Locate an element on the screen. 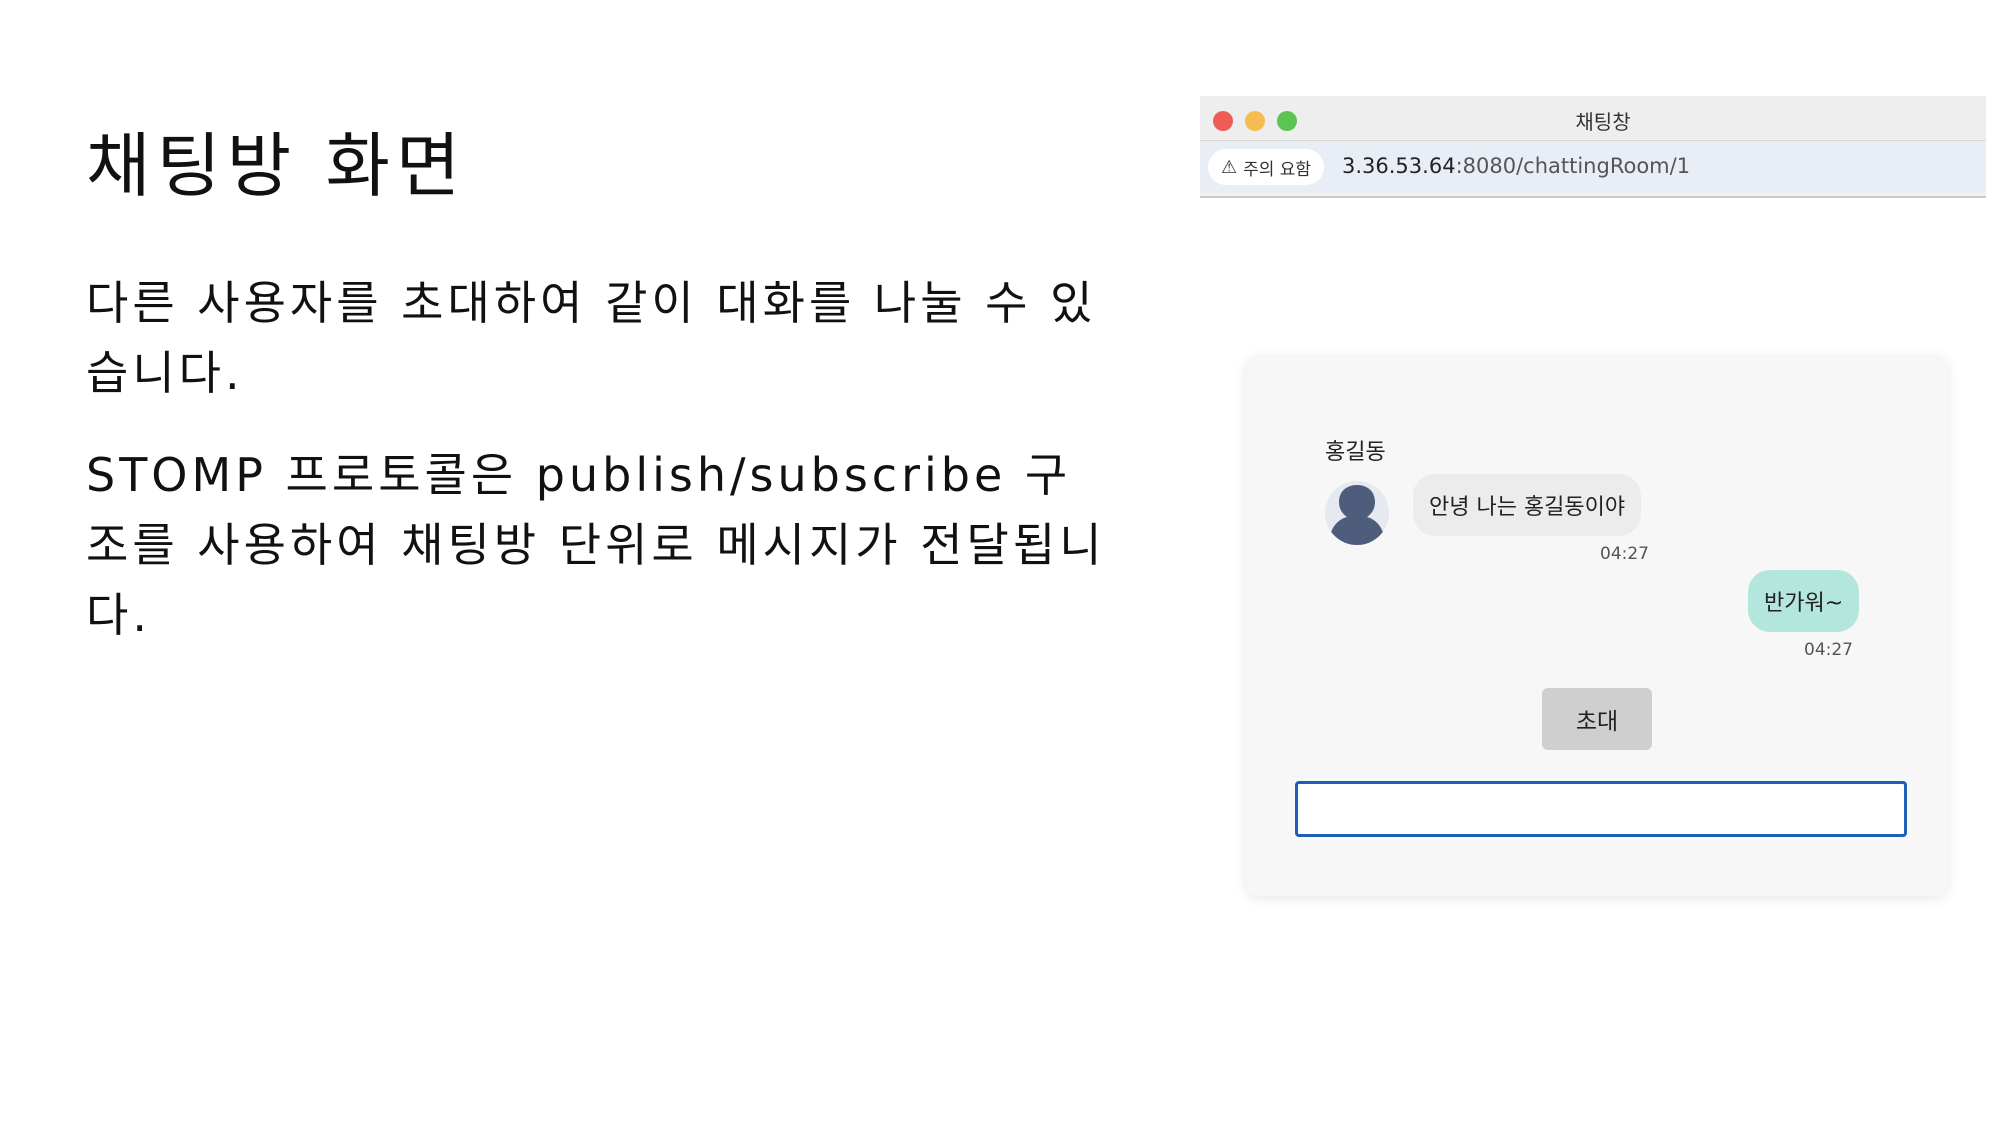 The image size is (2000, 1125). user-avatar-icon is located at coordinates (1357, 513).